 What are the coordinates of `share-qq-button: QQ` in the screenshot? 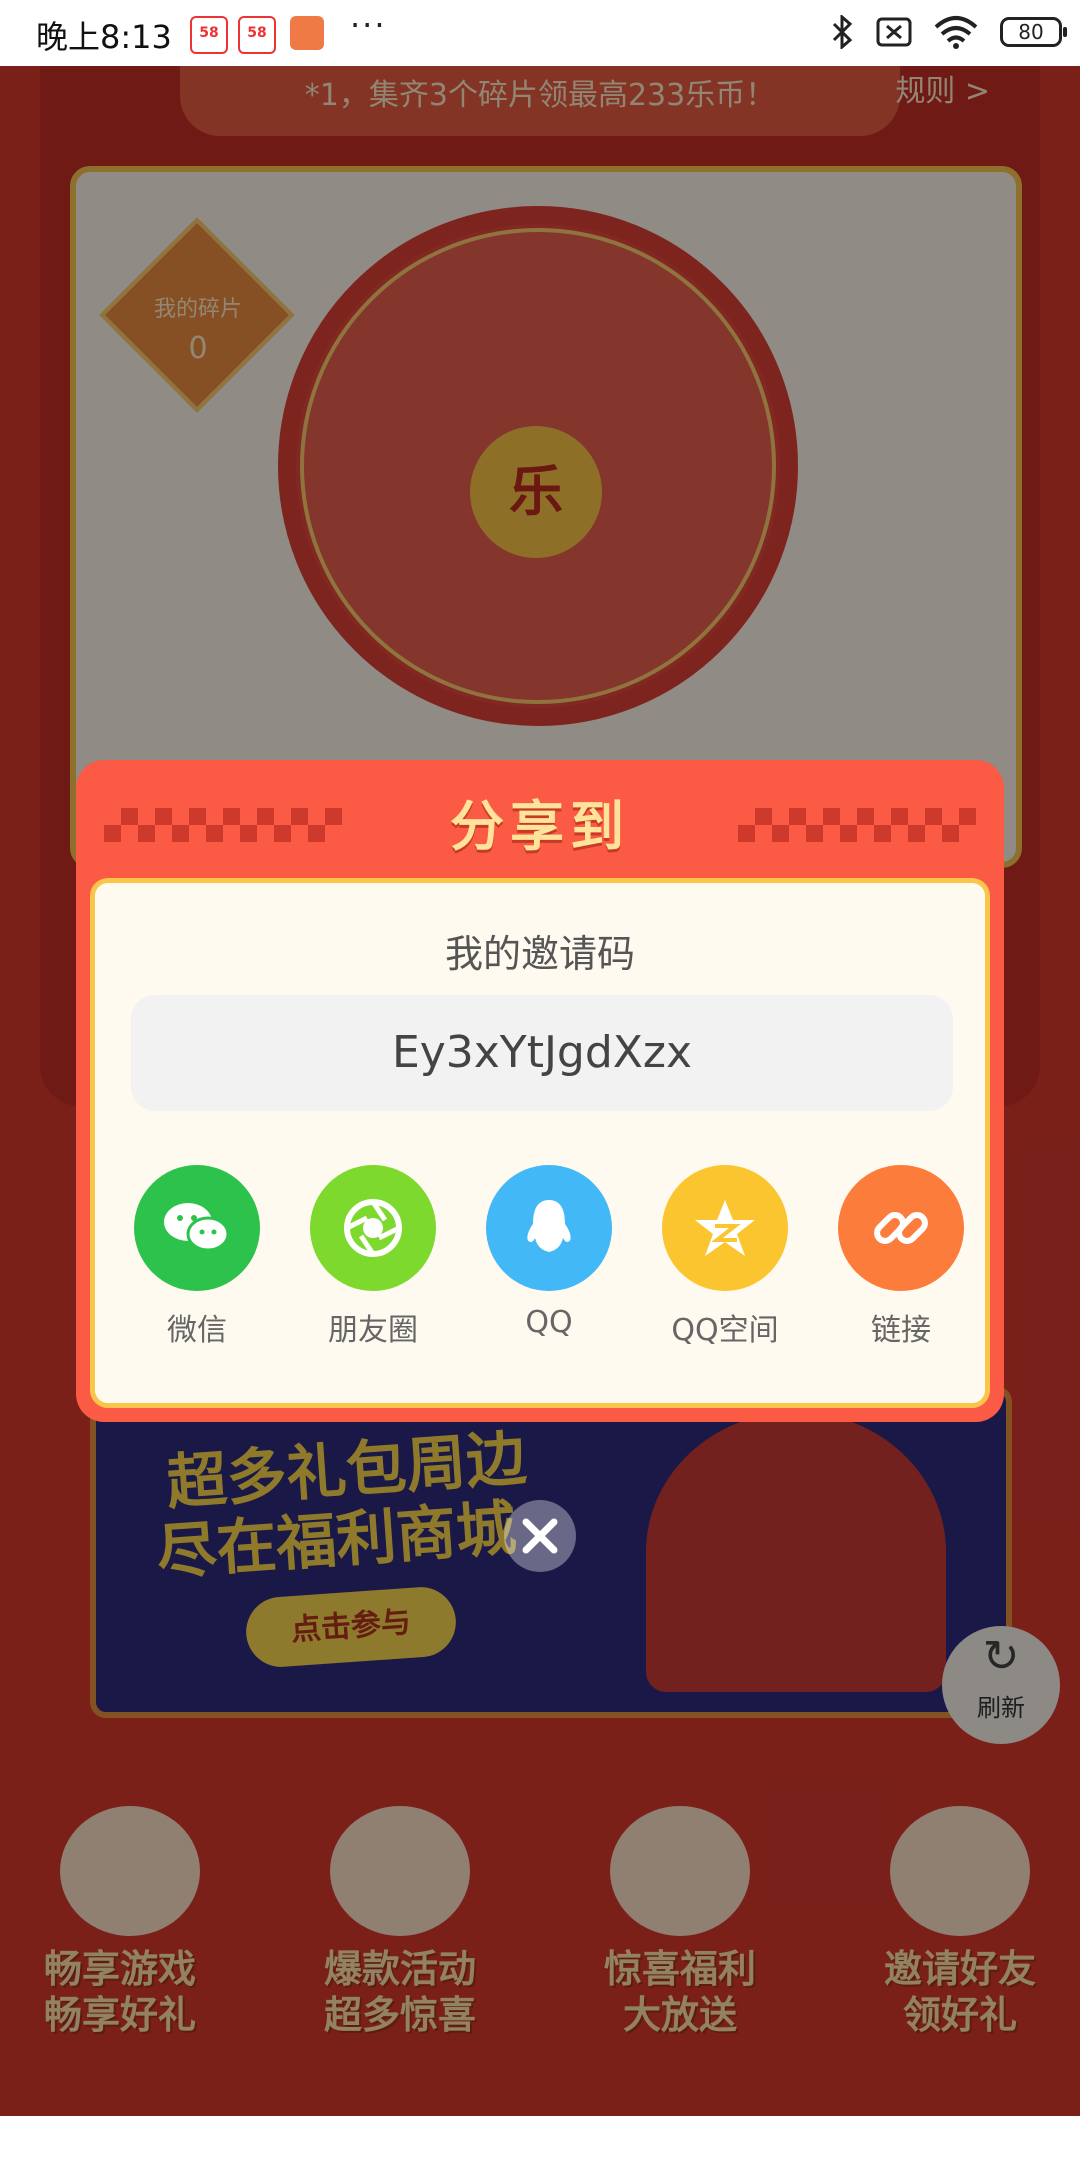 It's located at (549, 1252).